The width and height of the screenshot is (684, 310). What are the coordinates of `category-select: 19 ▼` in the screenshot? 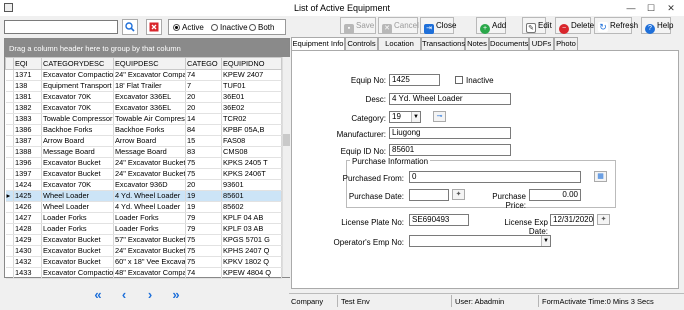 It's located at (405, 117).